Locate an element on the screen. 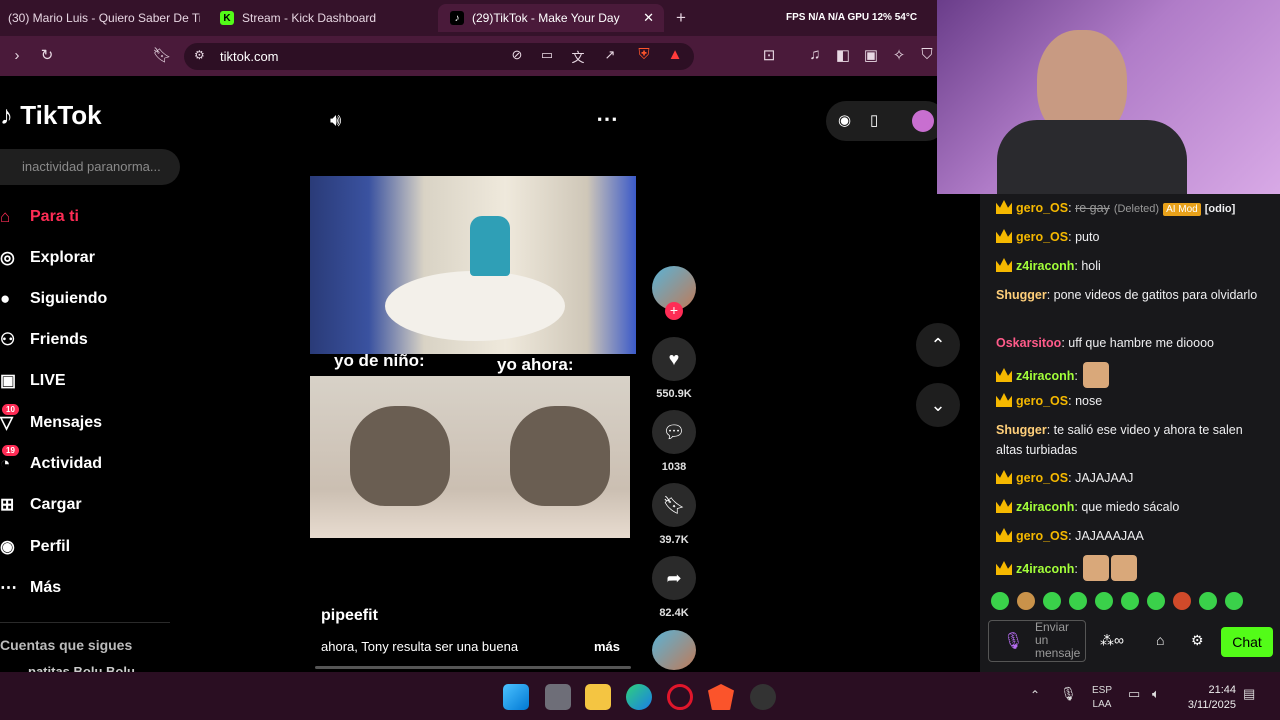 This screenshot has height=720, width=1280. opera-gx-icon is located at coordinates (680, 697).